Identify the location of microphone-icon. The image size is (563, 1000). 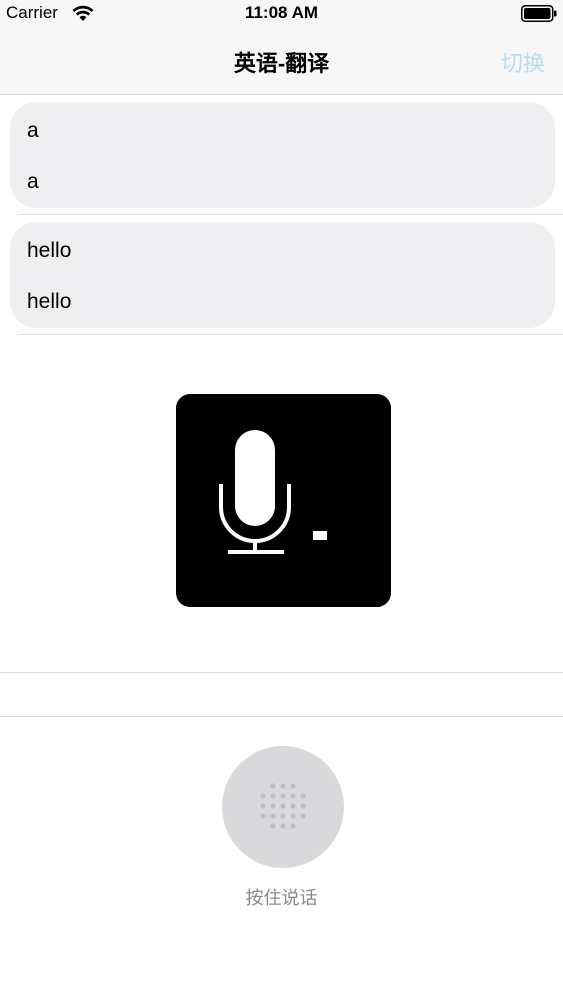
(273, 492).